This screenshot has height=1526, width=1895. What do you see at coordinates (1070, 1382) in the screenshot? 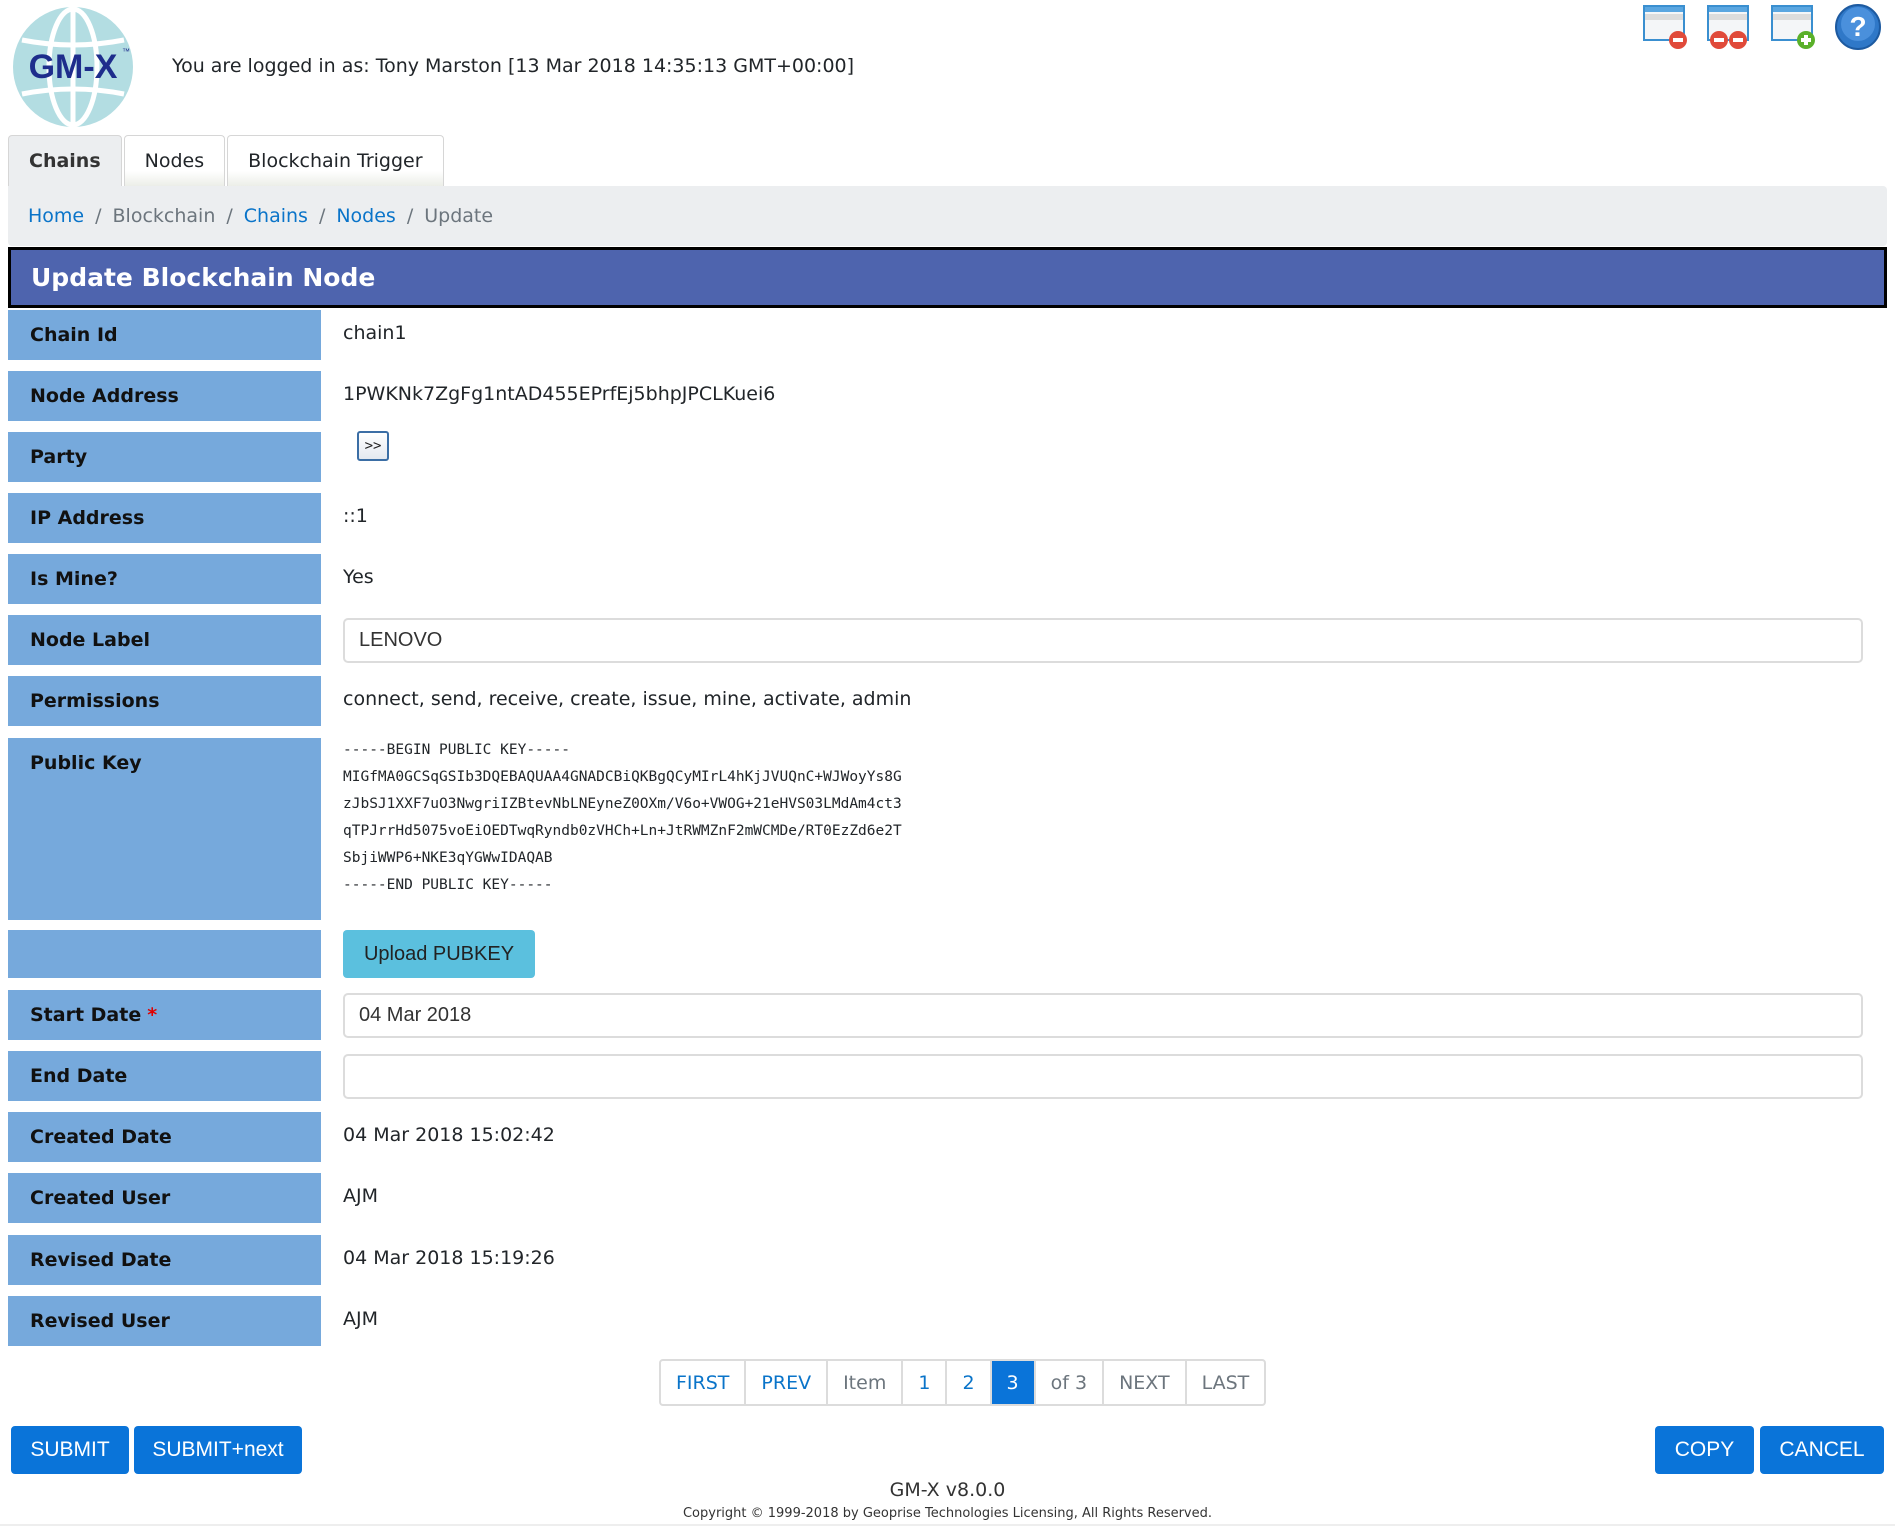
I see `page-count: of 3` at bounding box center [1070, 1382].